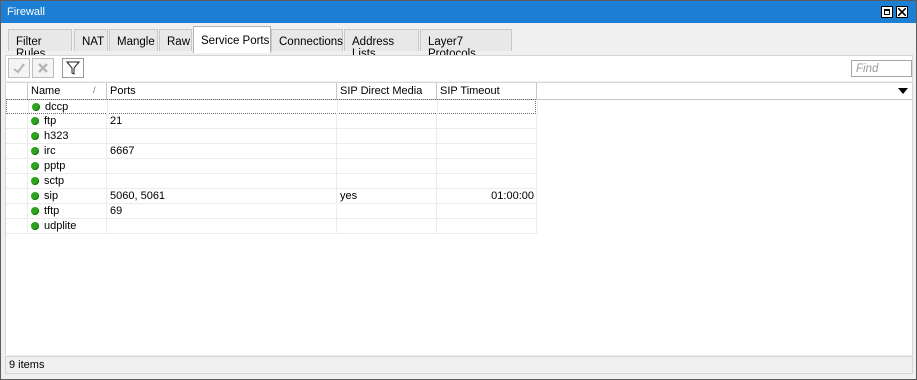 This screenshot has height=380, width=917. I want to click on service-name: h323, so click(56, 136).